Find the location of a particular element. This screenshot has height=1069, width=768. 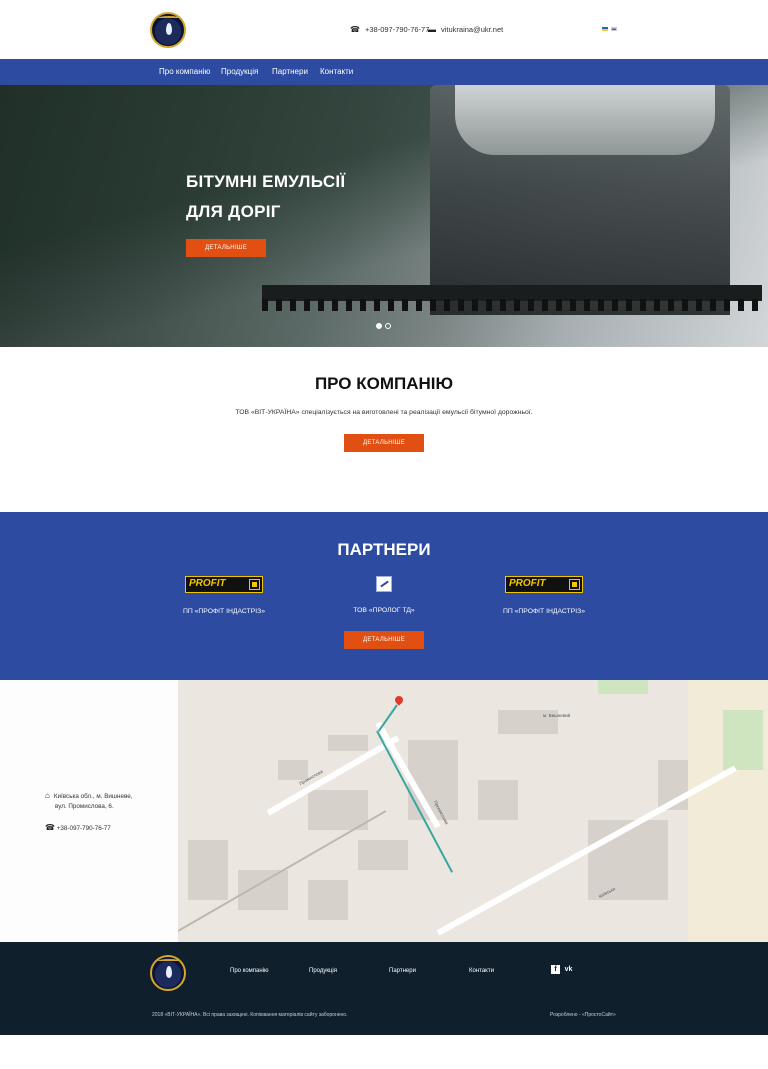

nav-item-products: Продукція is located at coordinates (239, 71).